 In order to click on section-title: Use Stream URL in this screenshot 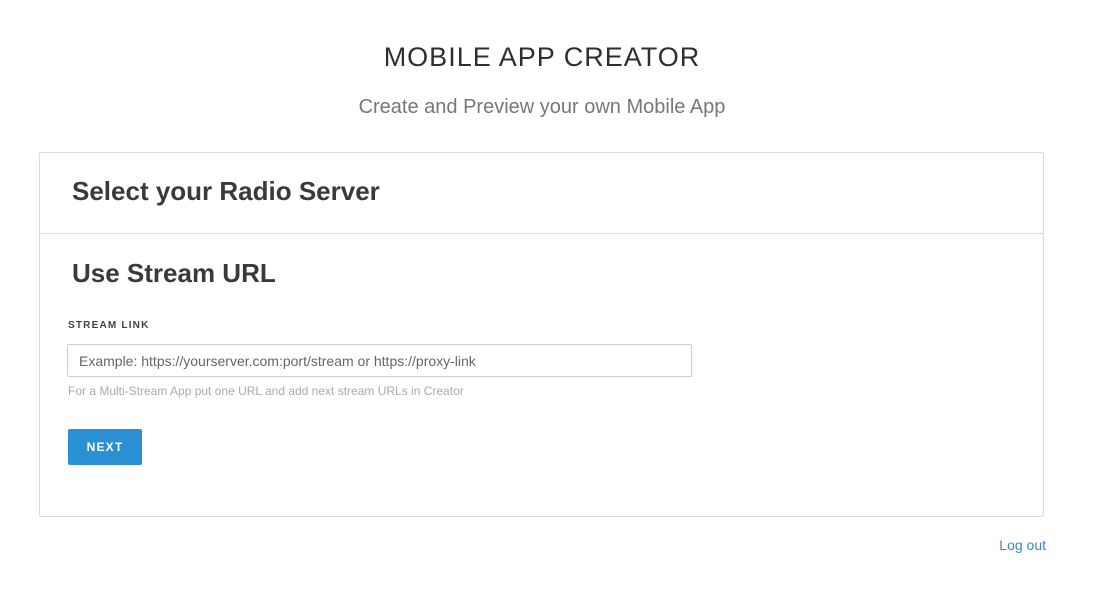, I will do `click(174, 273)`.